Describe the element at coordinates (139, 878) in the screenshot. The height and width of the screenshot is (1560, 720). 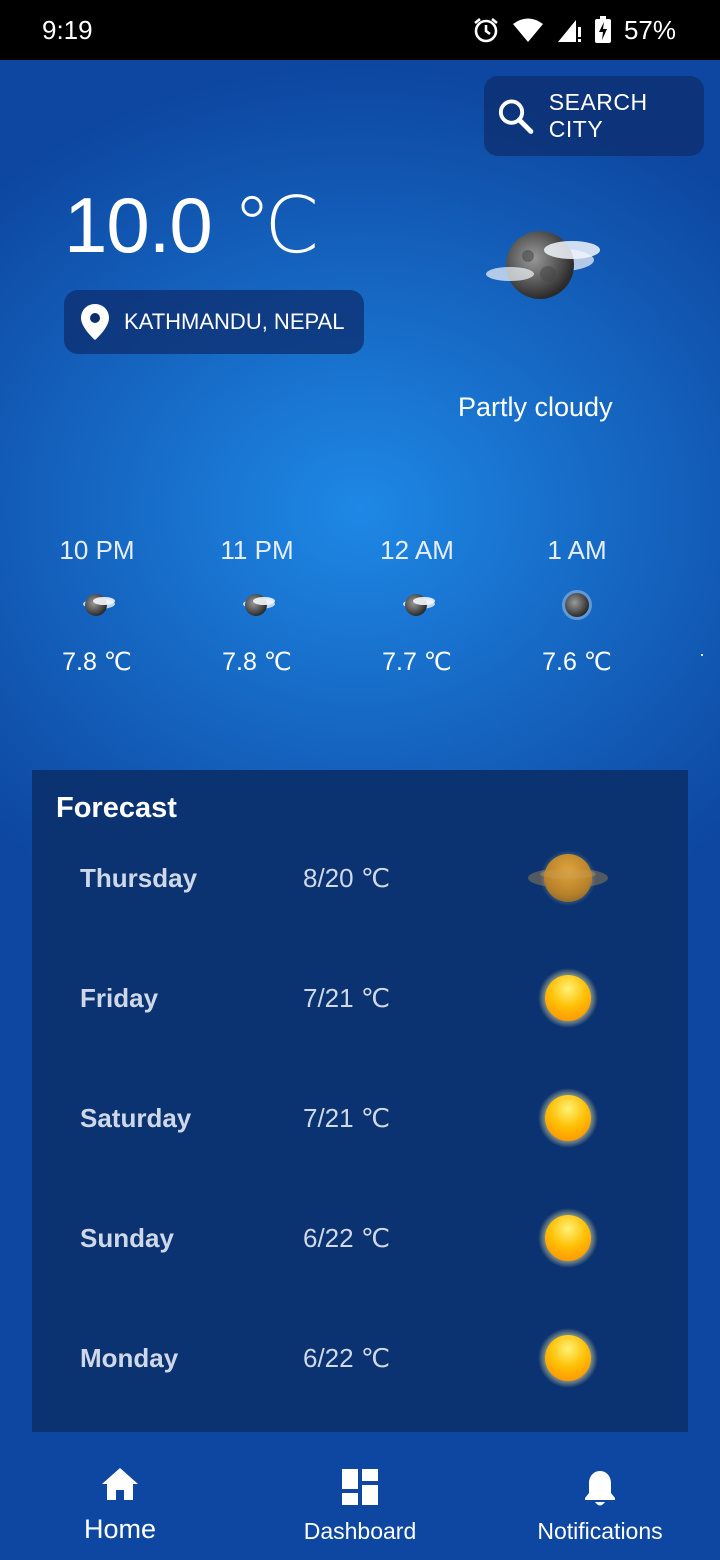
I see `forecast-day: Thursday` at that location.